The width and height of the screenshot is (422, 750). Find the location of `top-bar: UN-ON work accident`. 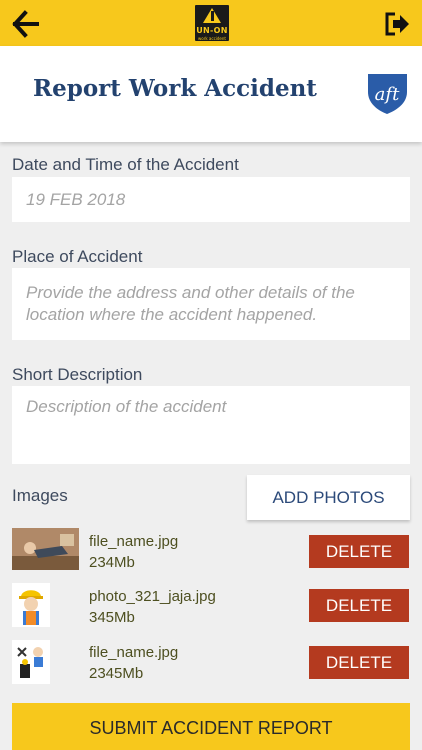

top-bar: UN-ON work accident is located at coordinates (211, 23).